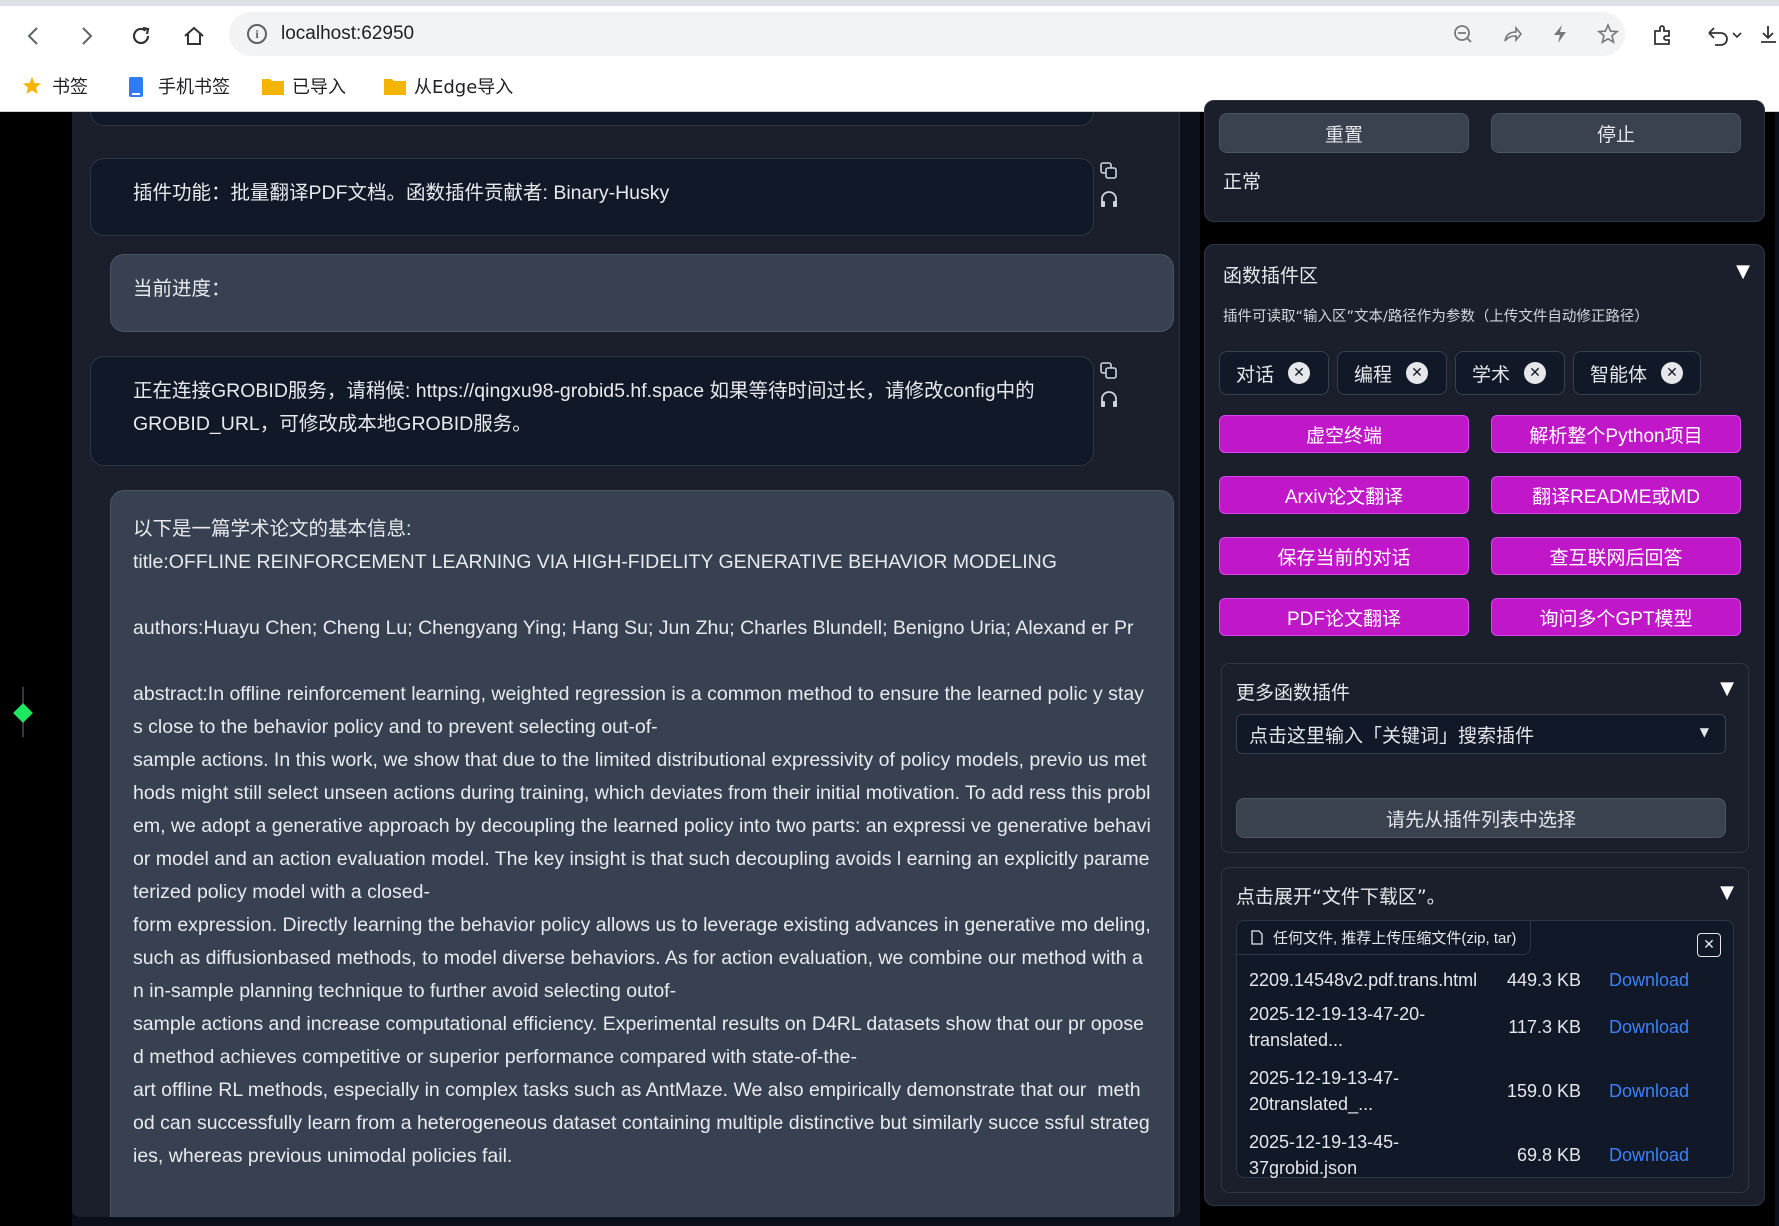 The width and height of the screenshot is (1779, 1226). Describe the element at coordinates (1616, 556) in the screenshot. I see `plugin-button: 查互联网后回答` at that location.